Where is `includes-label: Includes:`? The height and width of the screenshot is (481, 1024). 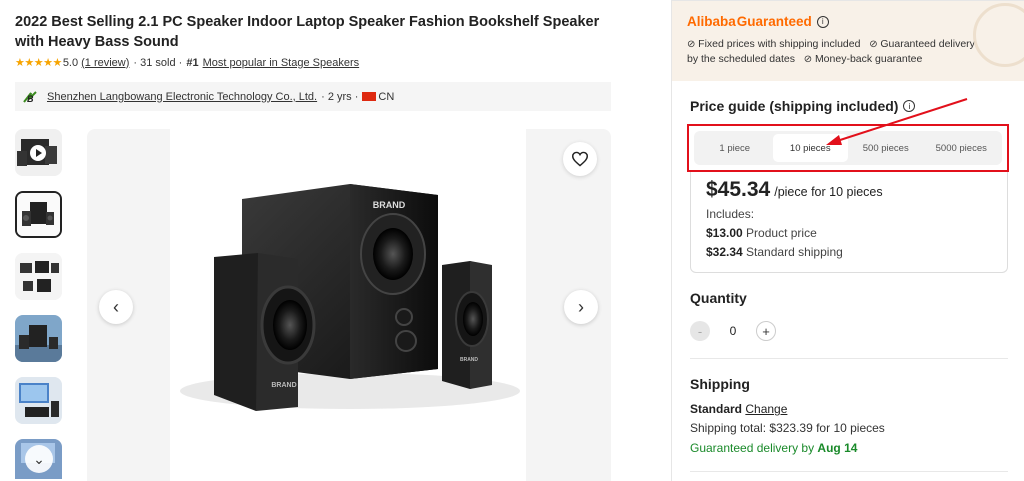 includes-label: Includes: is located at coordinates (730, 214).